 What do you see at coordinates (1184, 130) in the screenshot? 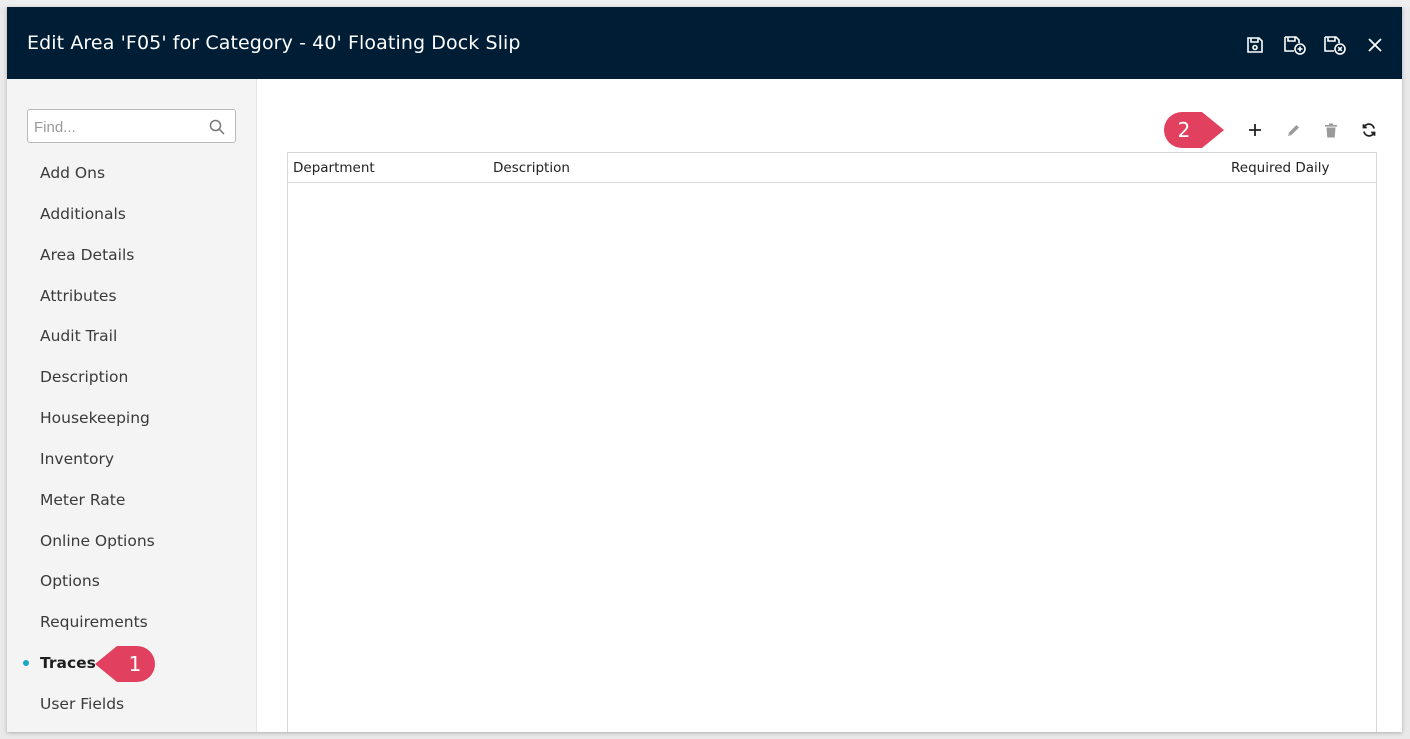
I see `callout-number: 2` at bounding box center [1184, 130].